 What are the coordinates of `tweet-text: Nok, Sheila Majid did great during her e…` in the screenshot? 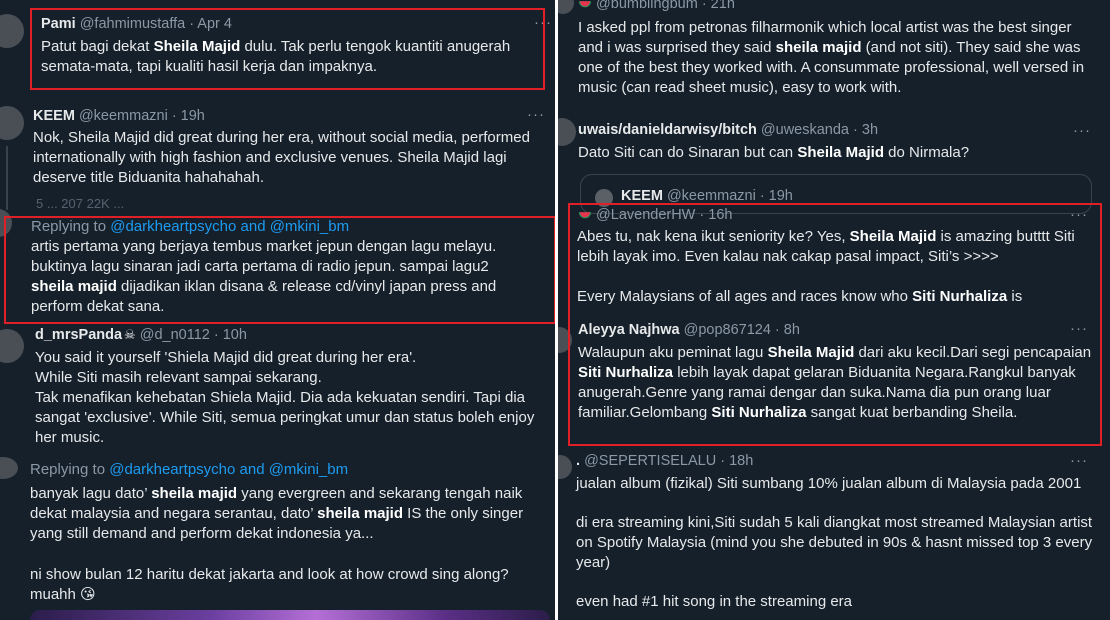 It's located at (281, 157).